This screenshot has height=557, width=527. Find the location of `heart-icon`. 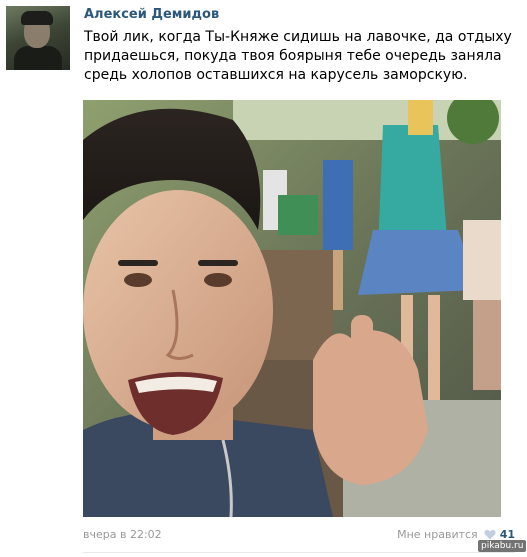

heart-icon is located at coordinates (490, 534).